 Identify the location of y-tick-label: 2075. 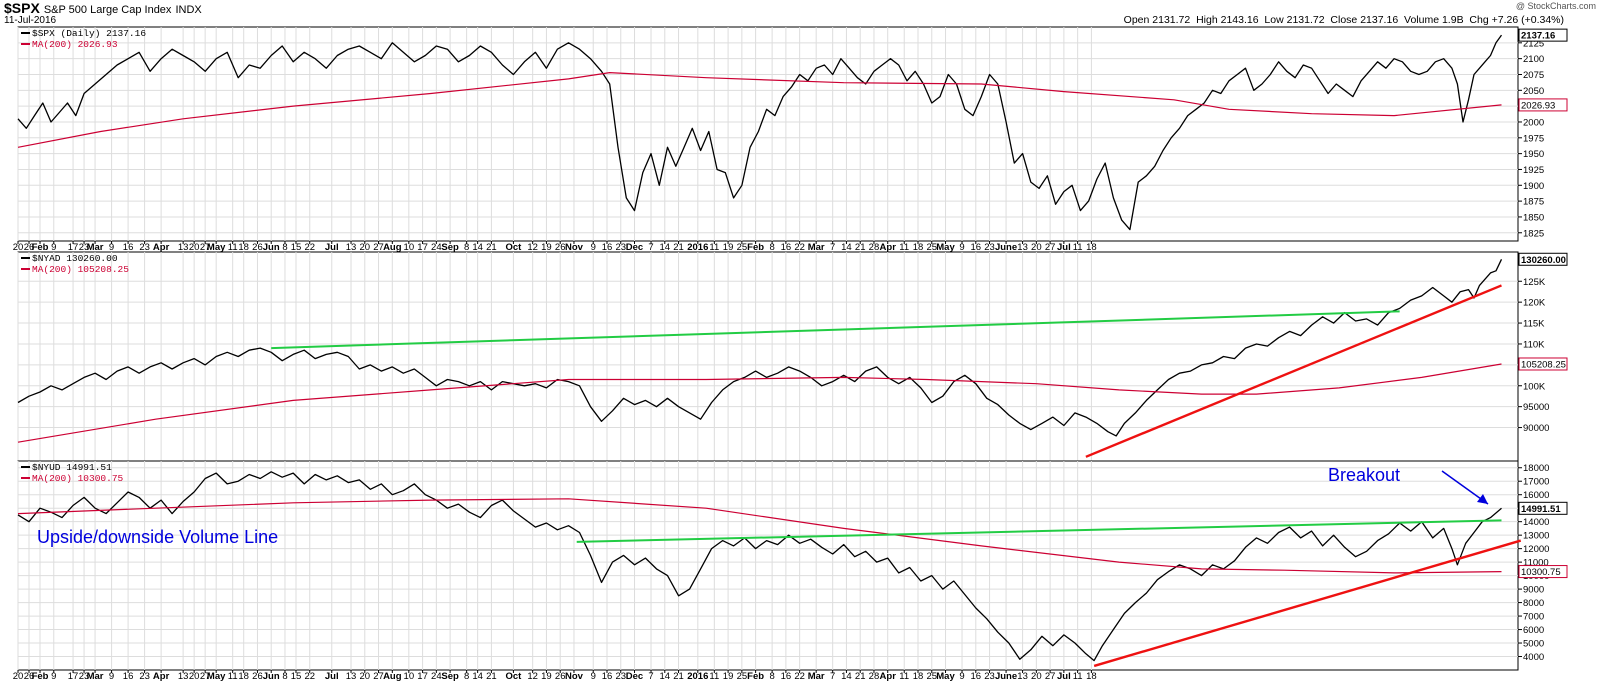
(1533, 75).